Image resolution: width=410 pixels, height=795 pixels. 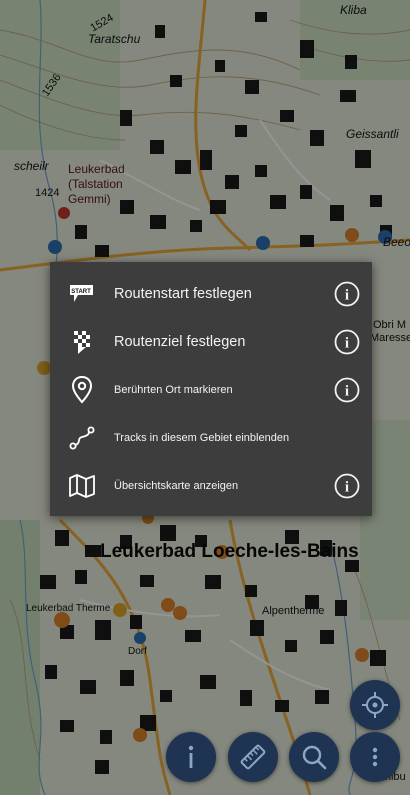 What do you see at coordinates (396, 242) in the screenshot?
I see `map-label-beeo: Beeo` at bounding box center [396, 242].